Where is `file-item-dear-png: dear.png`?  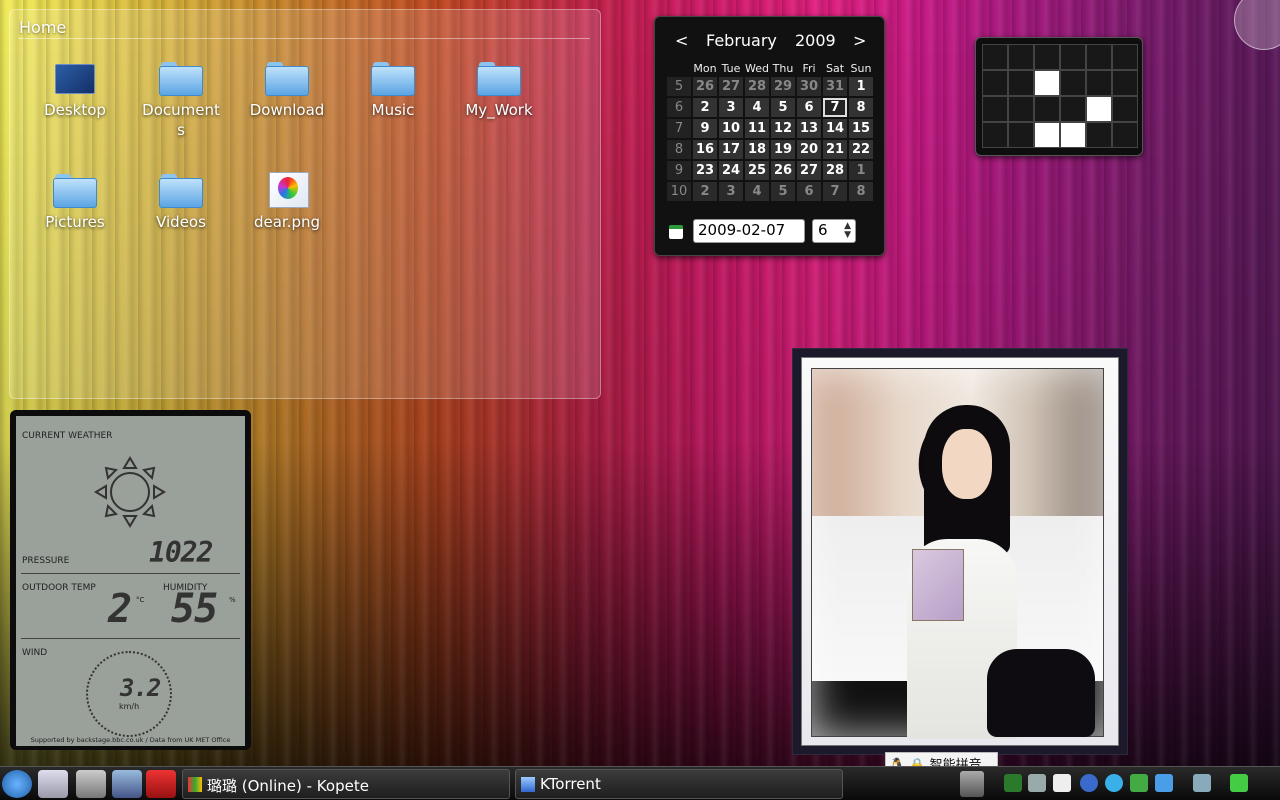
file-item-dear-png: dear.png is located at coordinates (287, 202).